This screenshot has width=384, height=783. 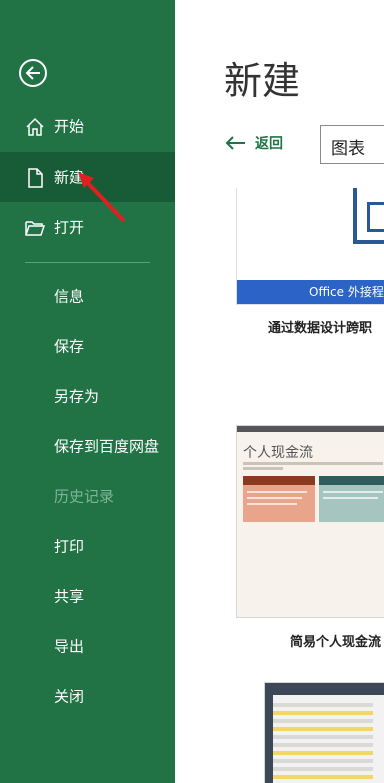 I want to click on sidebar-item-label: 共享, so click(x=69, y=596).